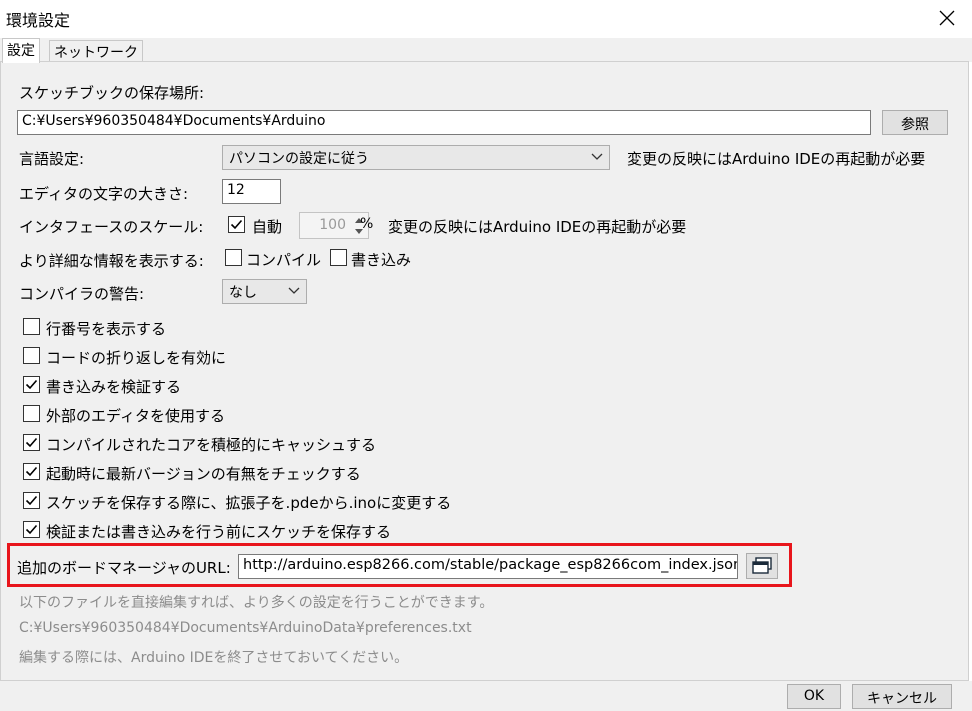 The image size is (972, 711). Describe the element at coordinates (219, 532) in the screenshot. I see `option-save-before-verify-label: 検証または書き込みを行う前にスケッチを保存する` at that location.